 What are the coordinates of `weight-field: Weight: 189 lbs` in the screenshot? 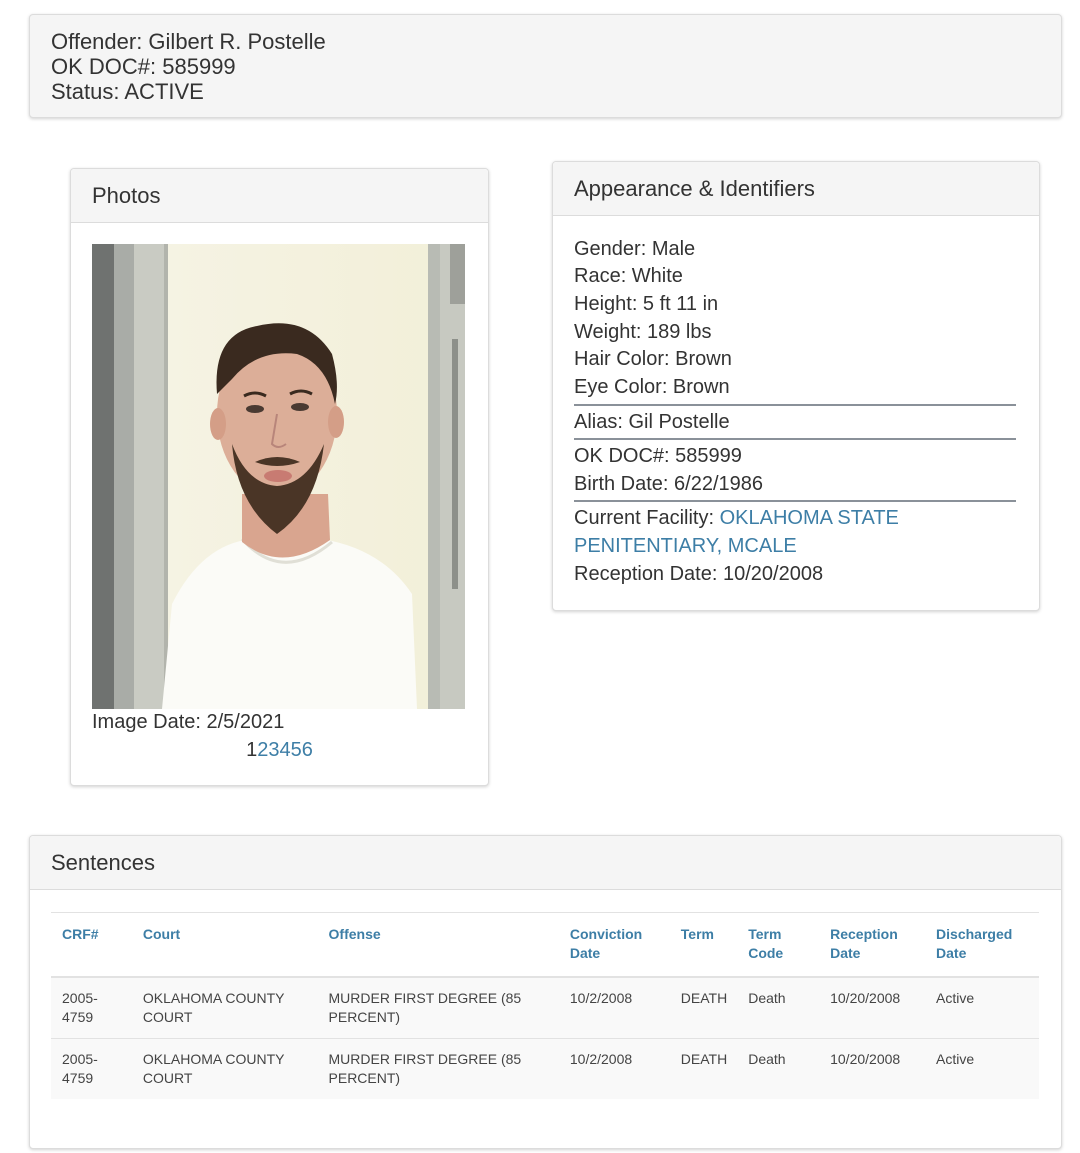 It's located at (643, 332).